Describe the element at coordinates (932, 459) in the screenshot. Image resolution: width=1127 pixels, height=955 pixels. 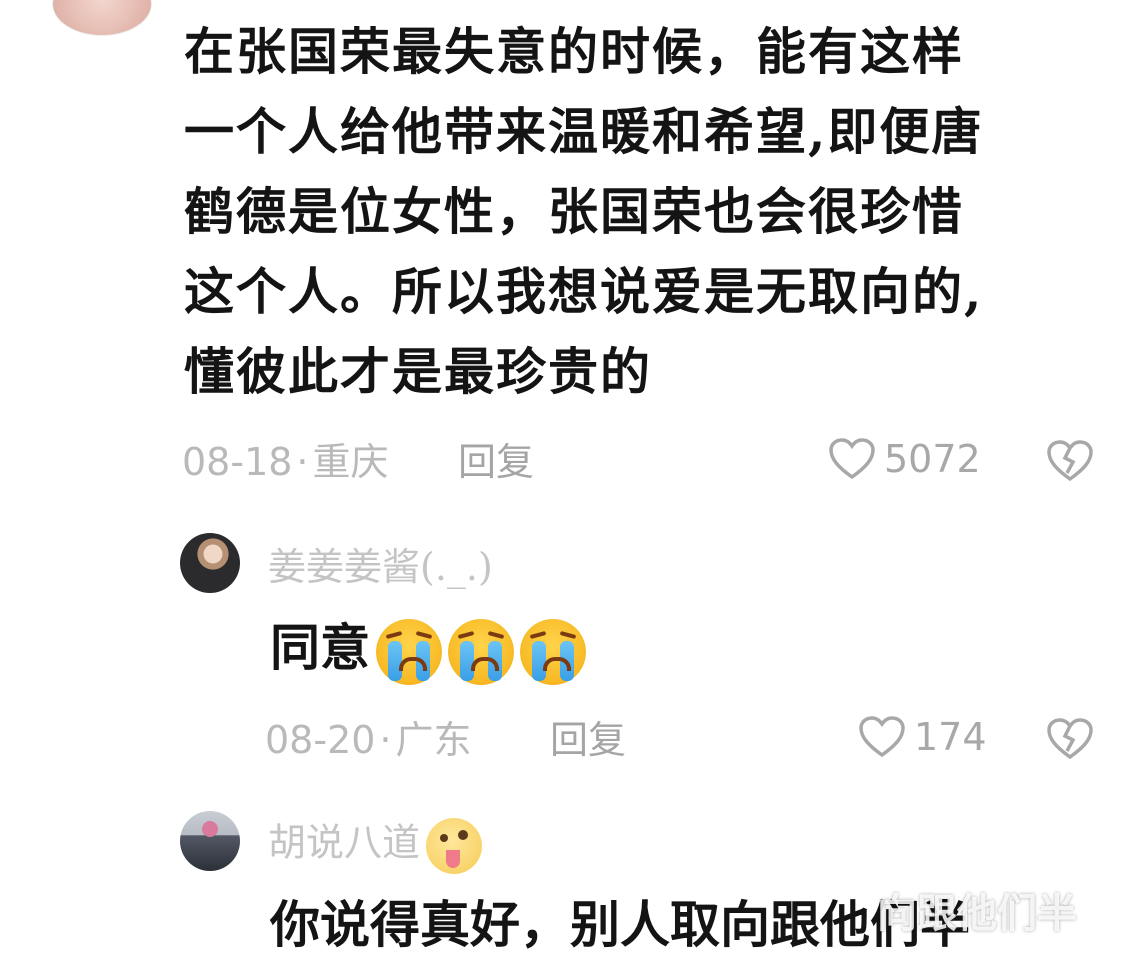
I see `like-count: 5072` at that location.